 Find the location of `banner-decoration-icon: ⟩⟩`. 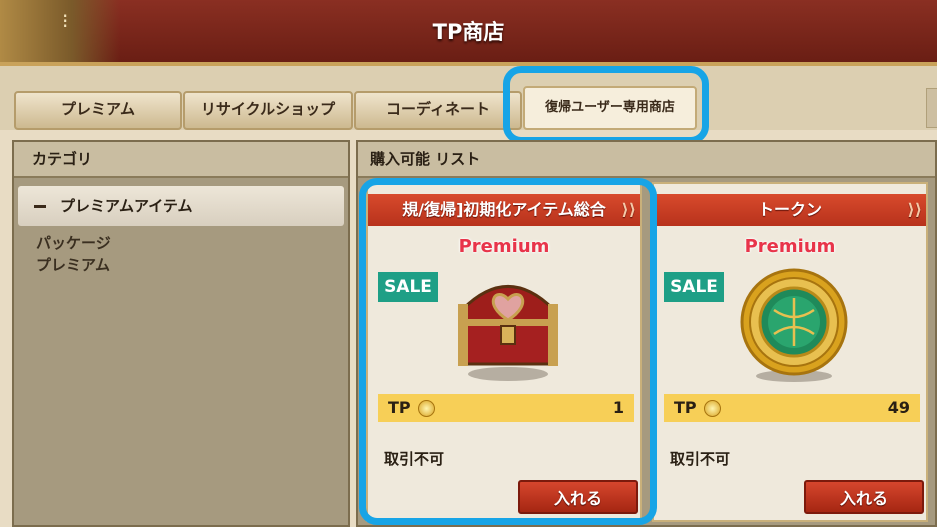

banner-decoration-icon: ⟩⟩ is located at coordinates (914, 209).